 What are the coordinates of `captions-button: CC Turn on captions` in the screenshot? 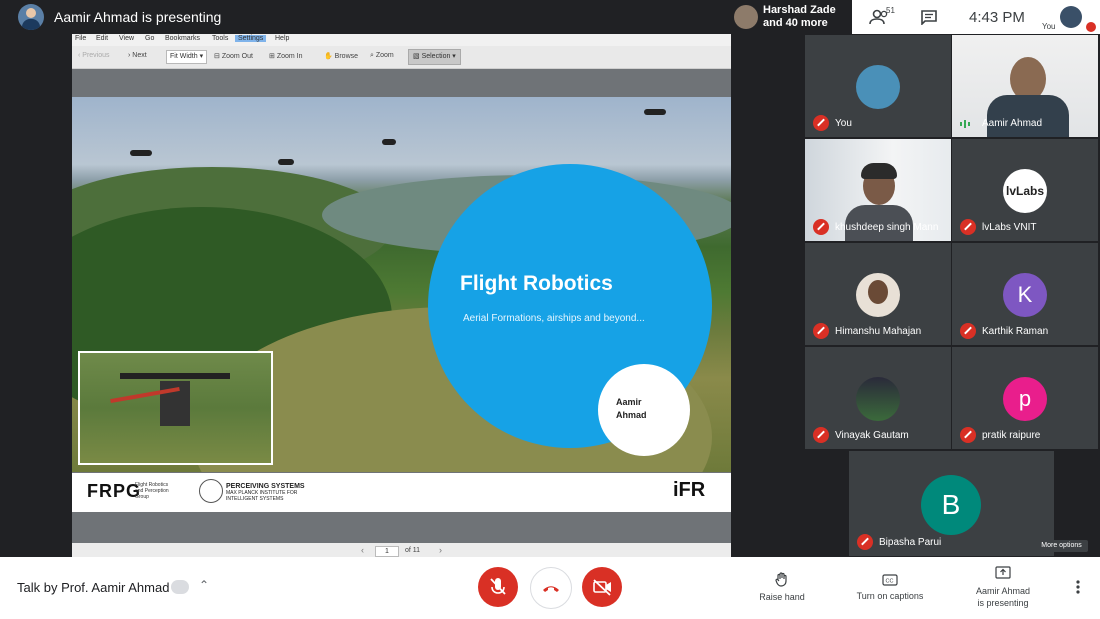 It's located at (890, 587).